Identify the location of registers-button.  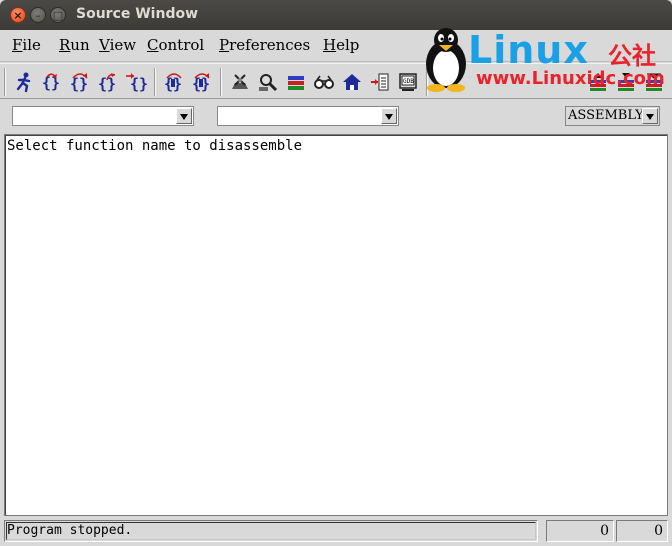
(240, 82).